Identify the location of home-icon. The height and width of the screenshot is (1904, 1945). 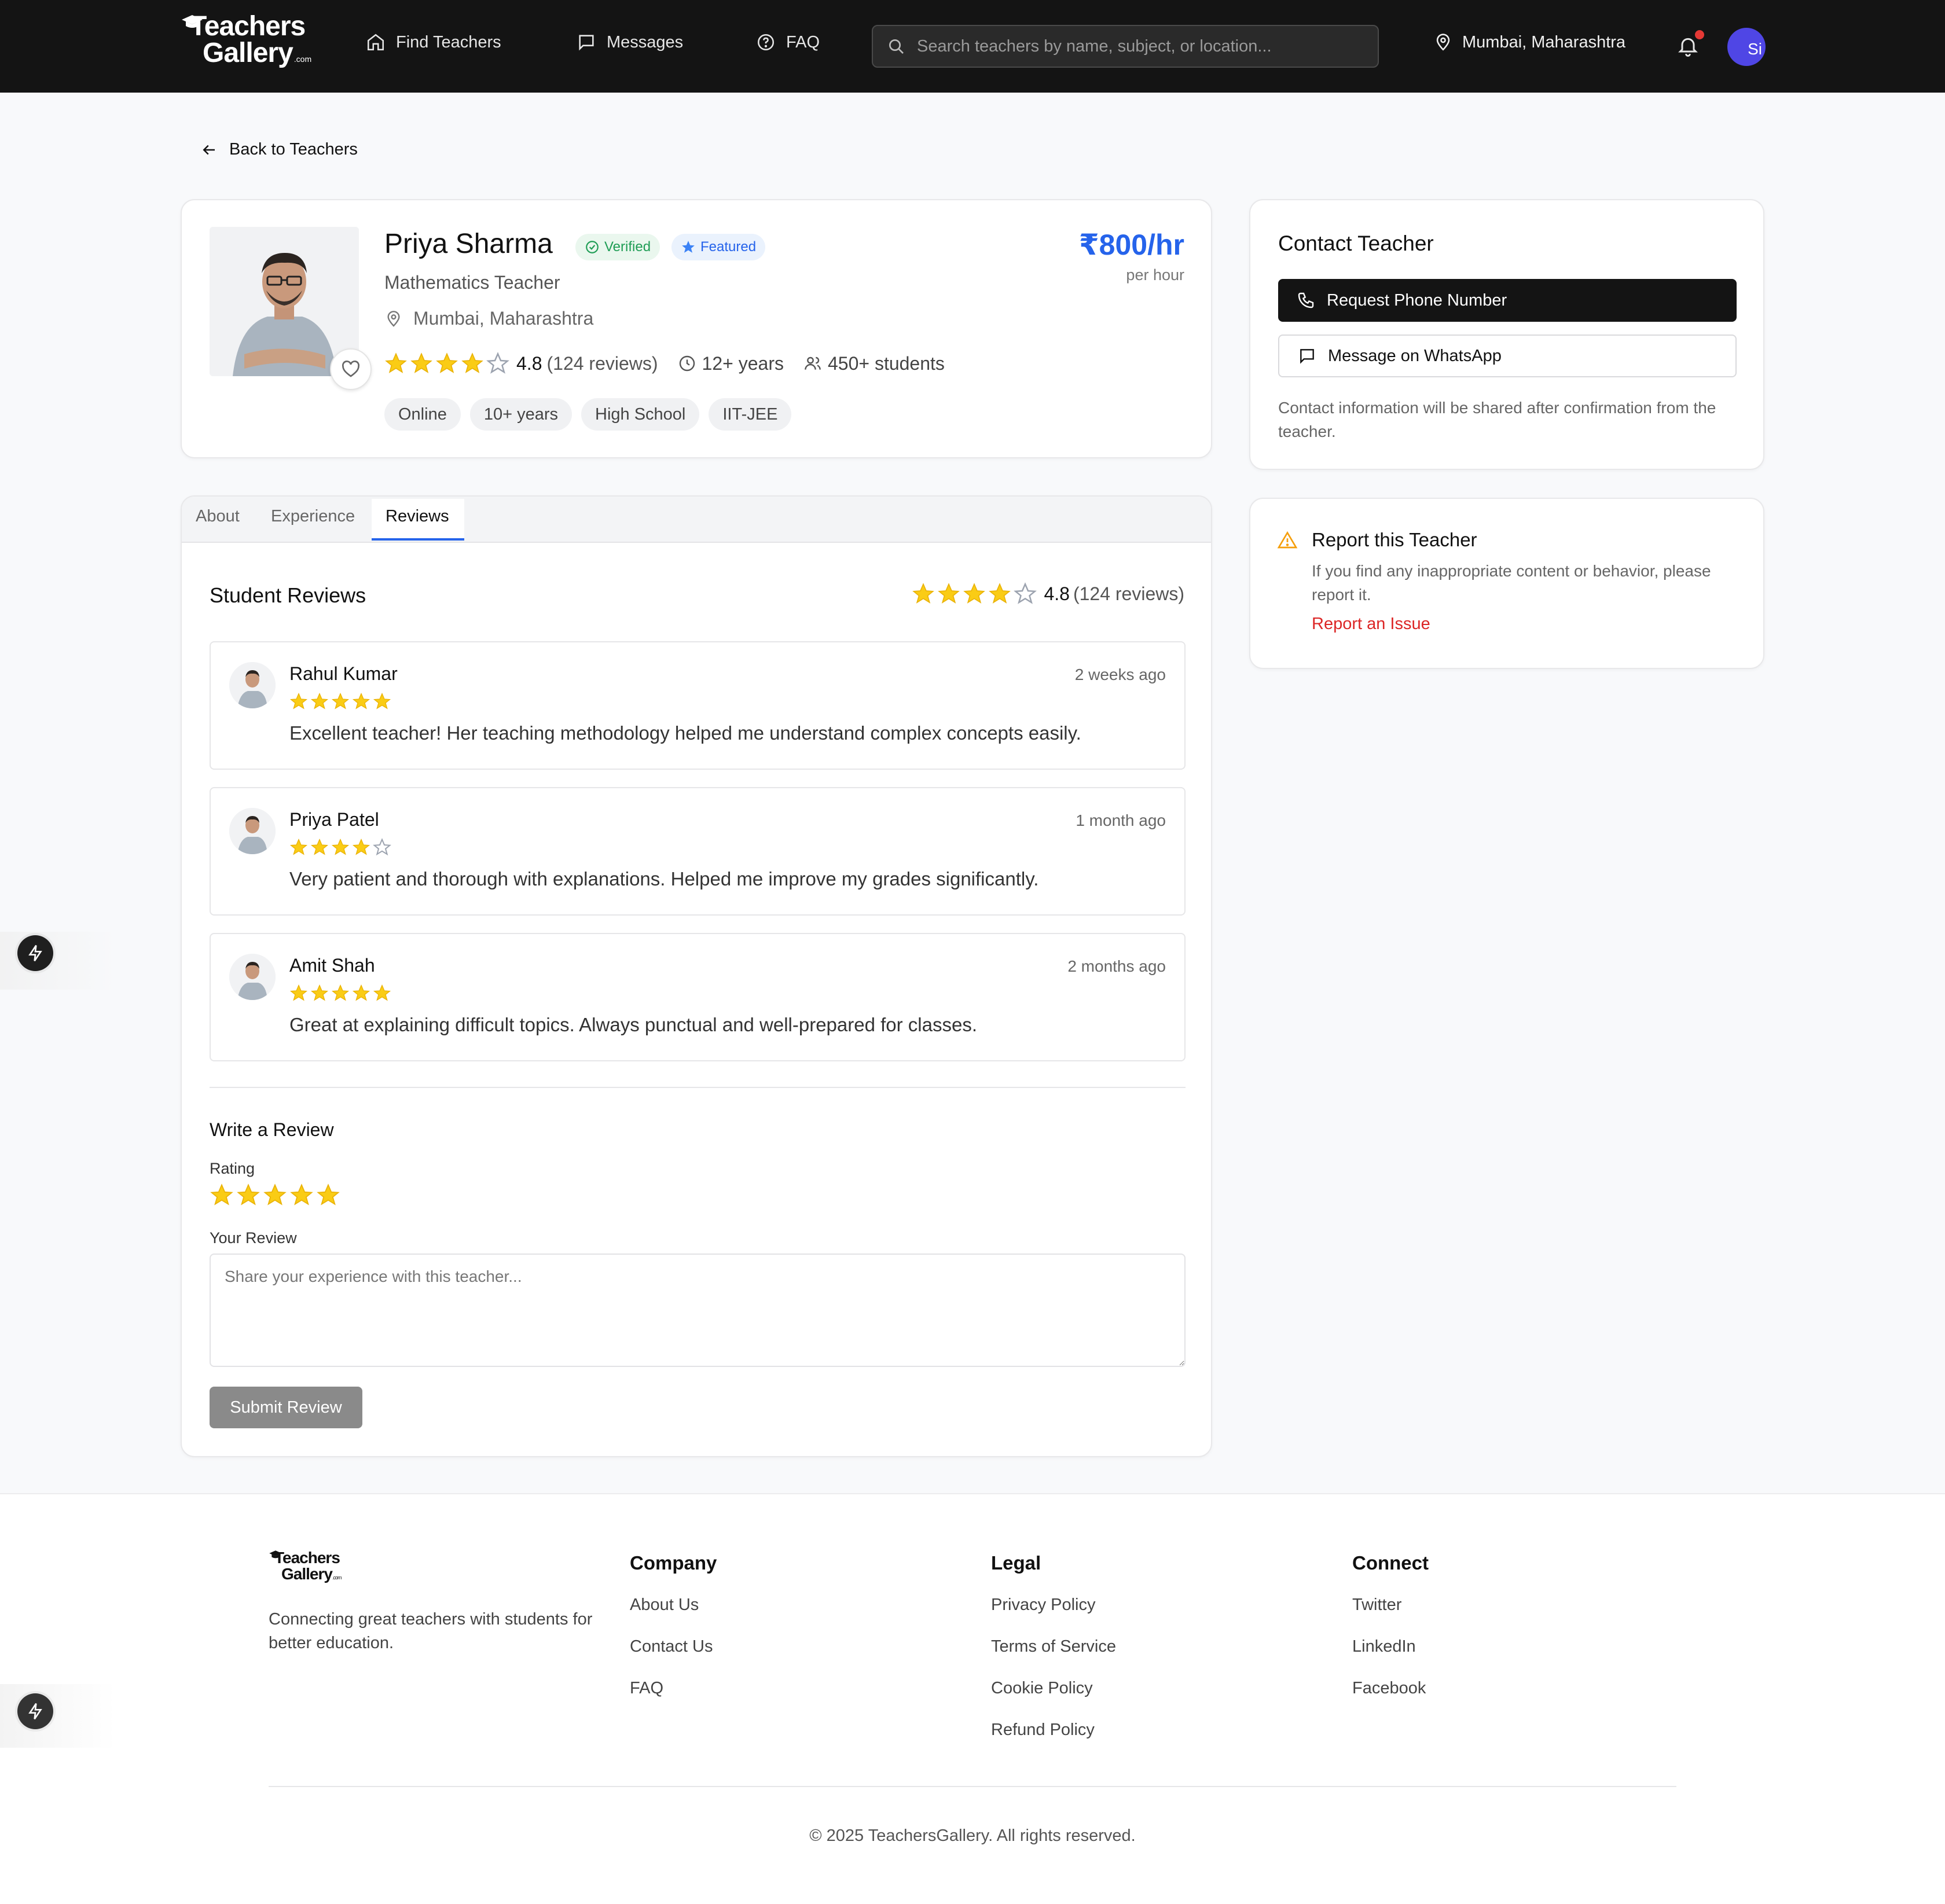
(376, 42).